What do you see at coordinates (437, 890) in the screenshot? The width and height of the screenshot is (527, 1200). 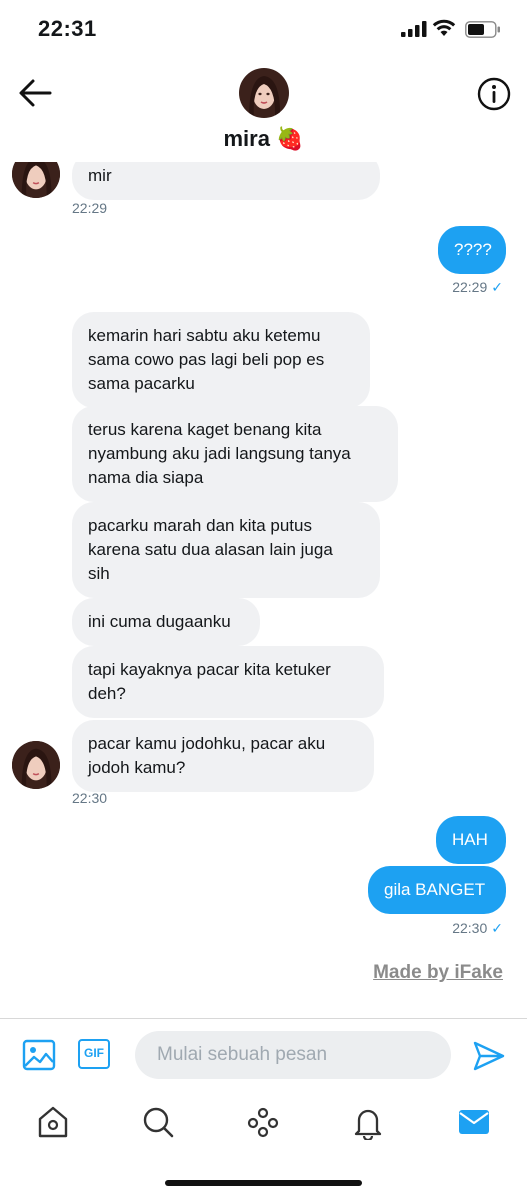 I see `message-bubble-outgoing: gila BANGET` at bounding box center [437, 890].